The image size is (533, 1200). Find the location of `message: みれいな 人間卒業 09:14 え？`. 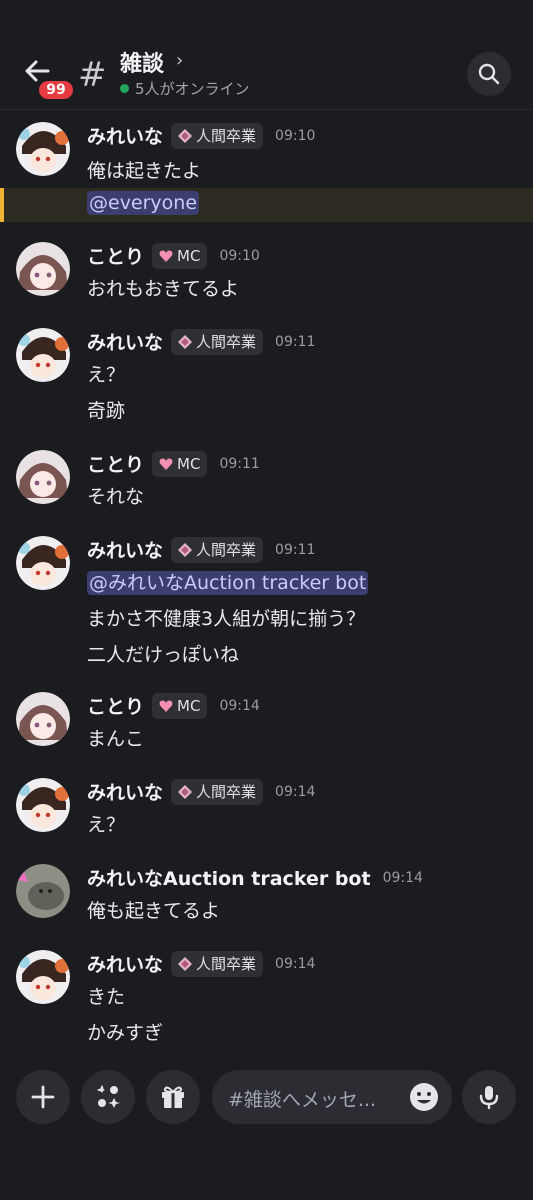

message: みれいな 人間卒業 09:14 え？ is located at coordinates (266, 809).